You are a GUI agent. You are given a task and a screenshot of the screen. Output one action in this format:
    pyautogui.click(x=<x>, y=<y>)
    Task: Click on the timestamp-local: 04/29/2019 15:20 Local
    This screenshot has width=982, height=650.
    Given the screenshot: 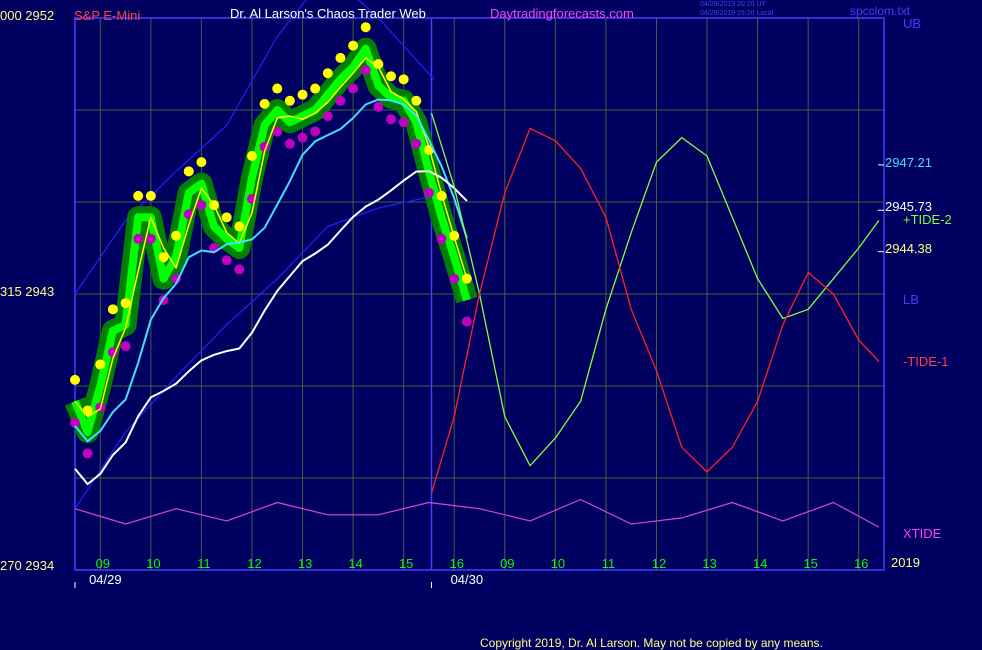 What is the action you would take?
    pyautogui.click(x=737, y=13)
    